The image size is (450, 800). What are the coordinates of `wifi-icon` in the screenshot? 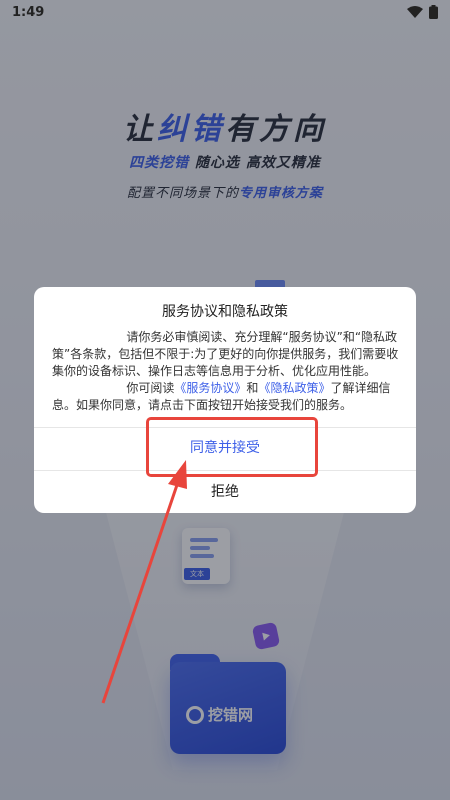 It's located at (415, 12).